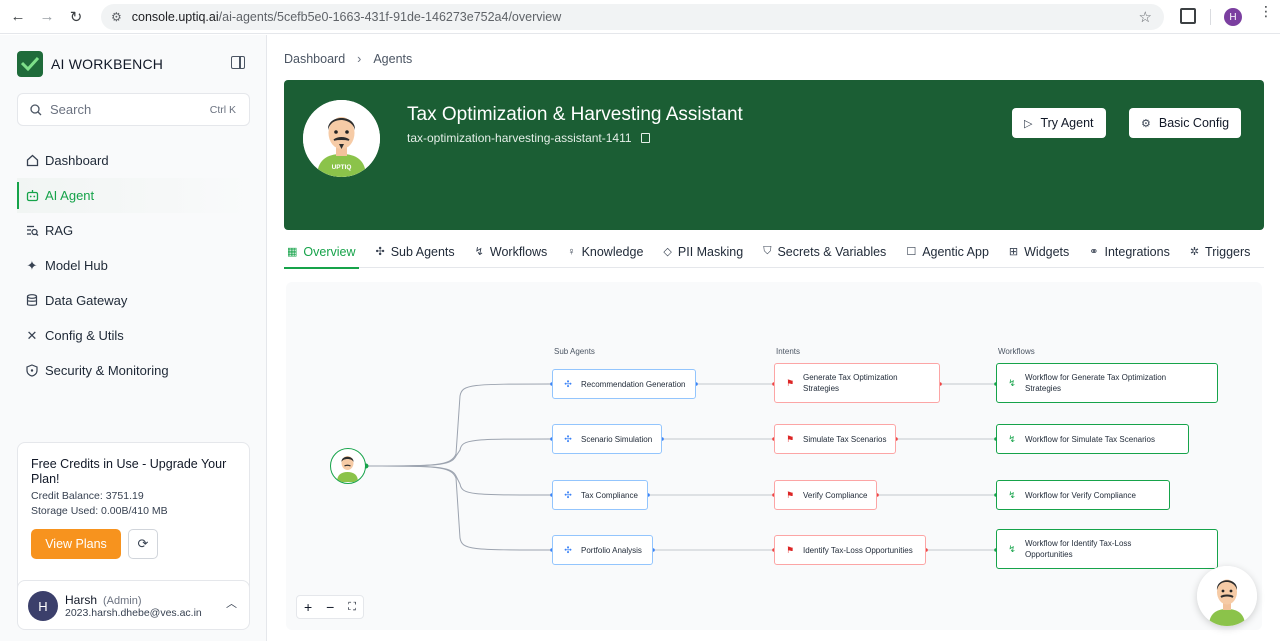 This screenshot has height=641, width=1280. Describe the element at coordinates (1016, 351) in the screenshot. I see `column-header-workflows: Workflows` at that location.